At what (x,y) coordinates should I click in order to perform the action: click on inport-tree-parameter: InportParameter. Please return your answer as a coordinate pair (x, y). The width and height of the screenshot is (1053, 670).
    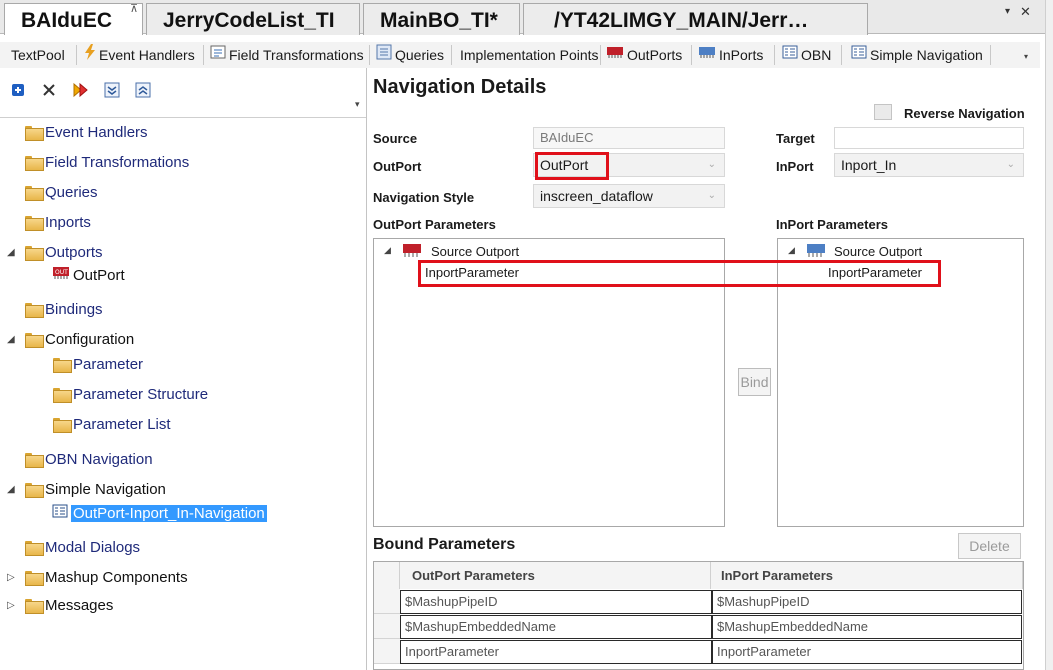
    Looking at the image, I should click on (875, 272).